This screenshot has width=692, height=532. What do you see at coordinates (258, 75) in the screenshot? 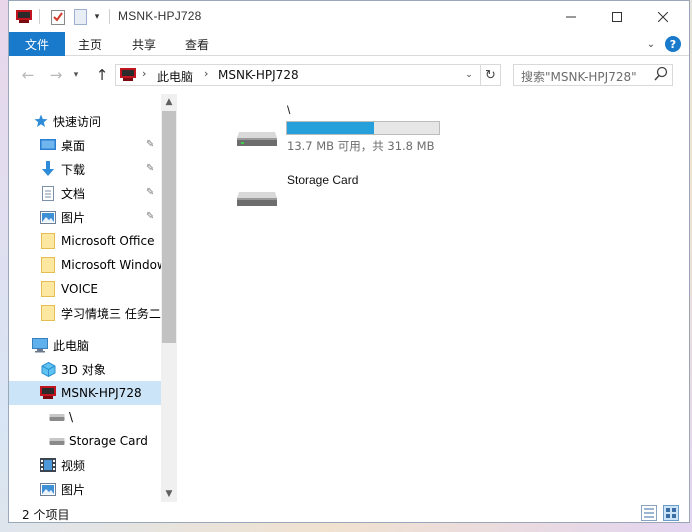
I see `breadcrumb-device: MSNK-HPJ728` at bounding box center [258, 75].